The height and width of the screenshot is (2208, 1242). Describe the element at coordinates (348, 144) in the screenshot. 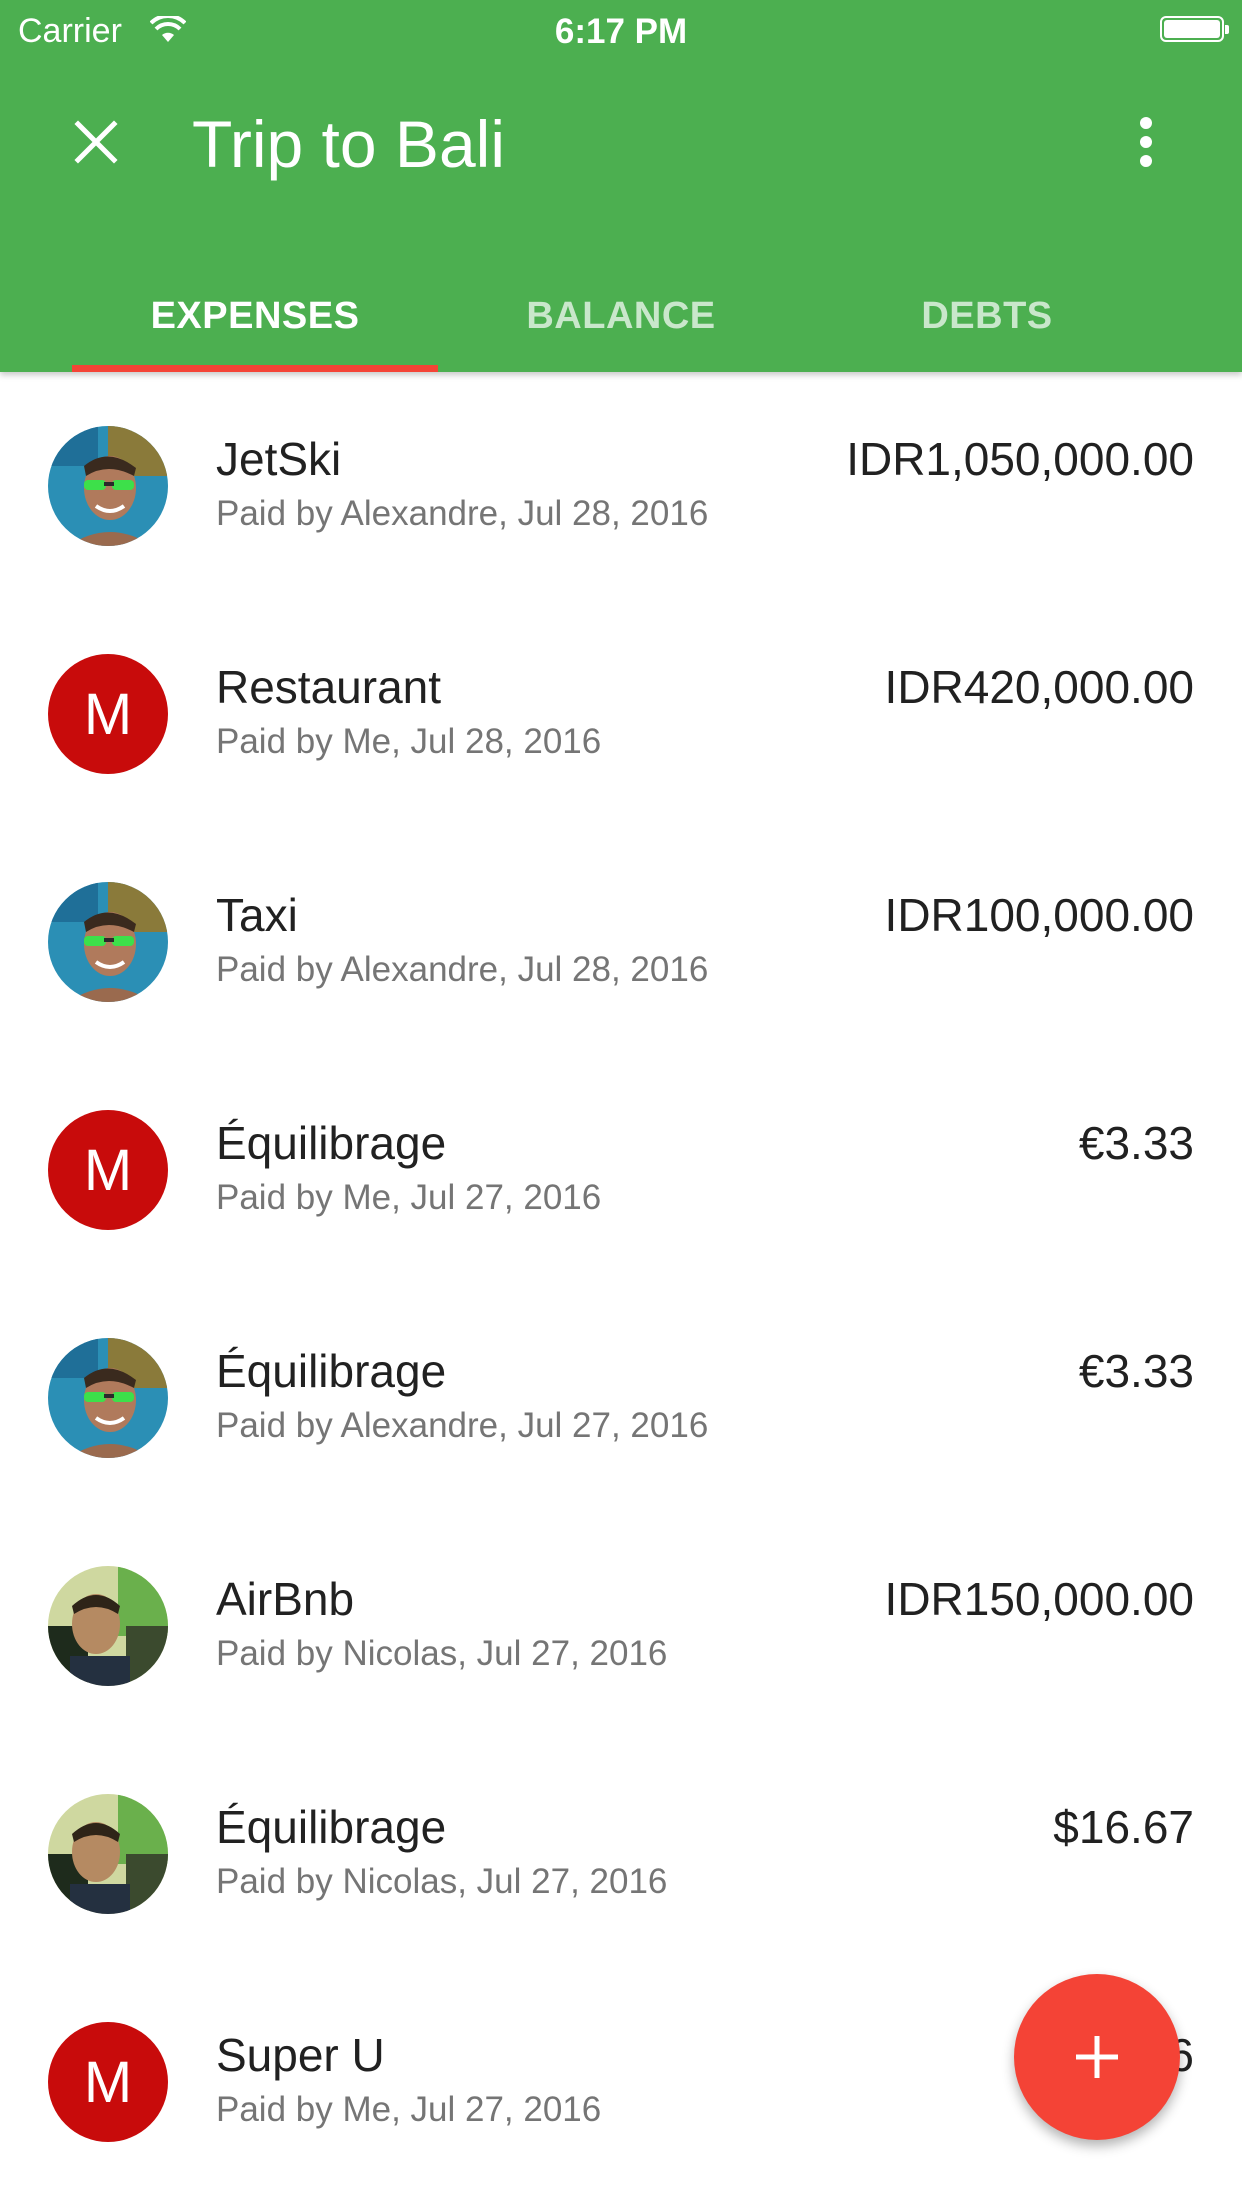

I see `page-title: Trip to Bali` at that location.